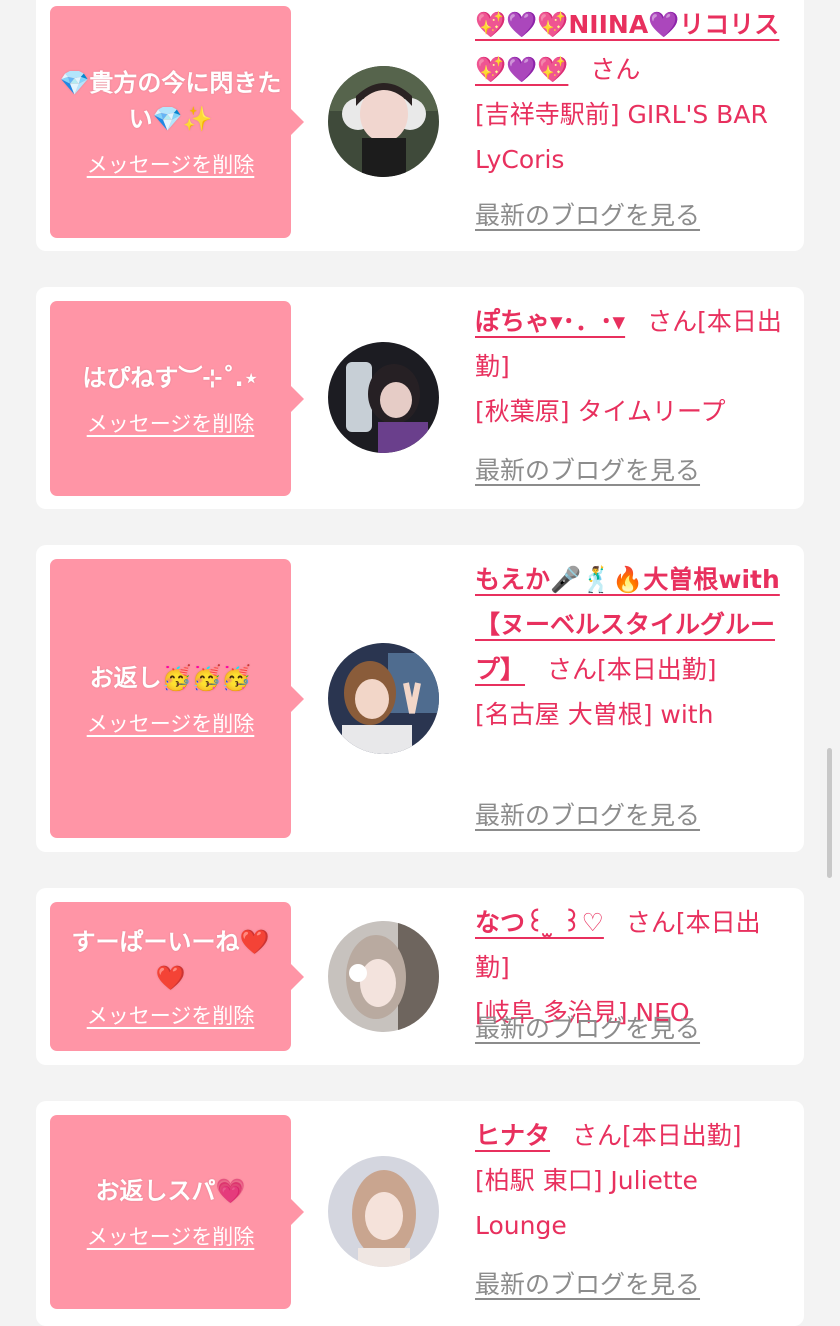 This screenshot has height=1326, width=840. I want to click on message-text: はぴねす︶⊹˚.⋆, so click(170, 377).